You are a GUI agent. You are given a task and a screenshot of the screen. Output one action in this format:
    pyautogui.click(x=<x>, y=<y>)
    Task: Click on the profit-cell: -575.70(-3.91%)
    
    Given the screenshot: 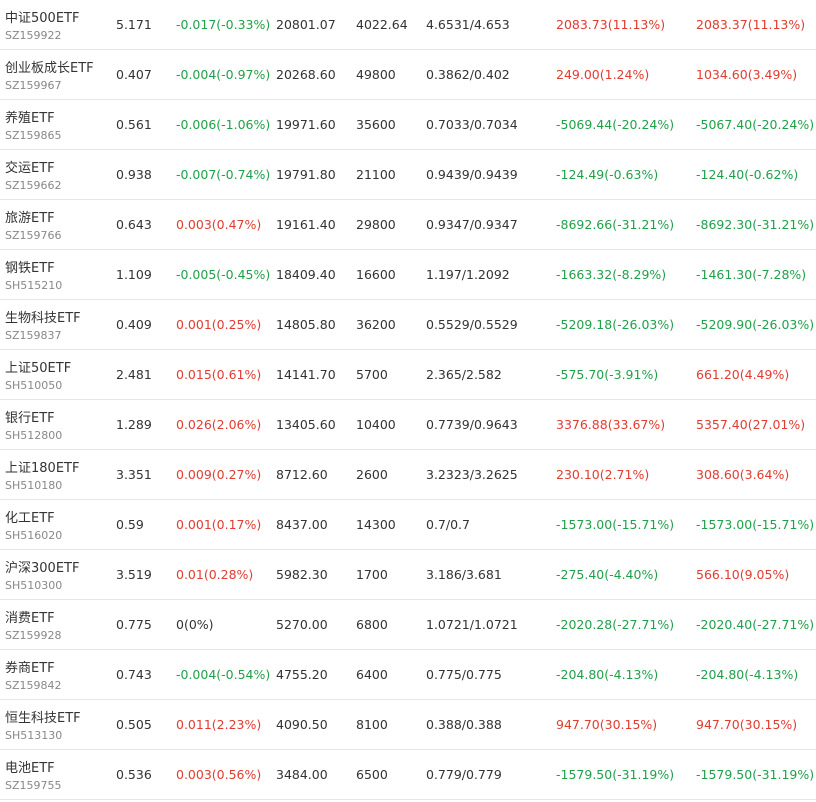 What is the action you would take?
    pyautogui.click(x=607, y=374)
    